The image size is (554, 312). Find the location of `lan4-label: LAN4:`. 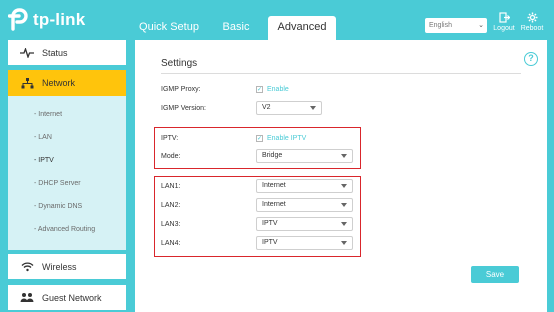

lan4-label: LAN4: is located at coordinates (171, 243).